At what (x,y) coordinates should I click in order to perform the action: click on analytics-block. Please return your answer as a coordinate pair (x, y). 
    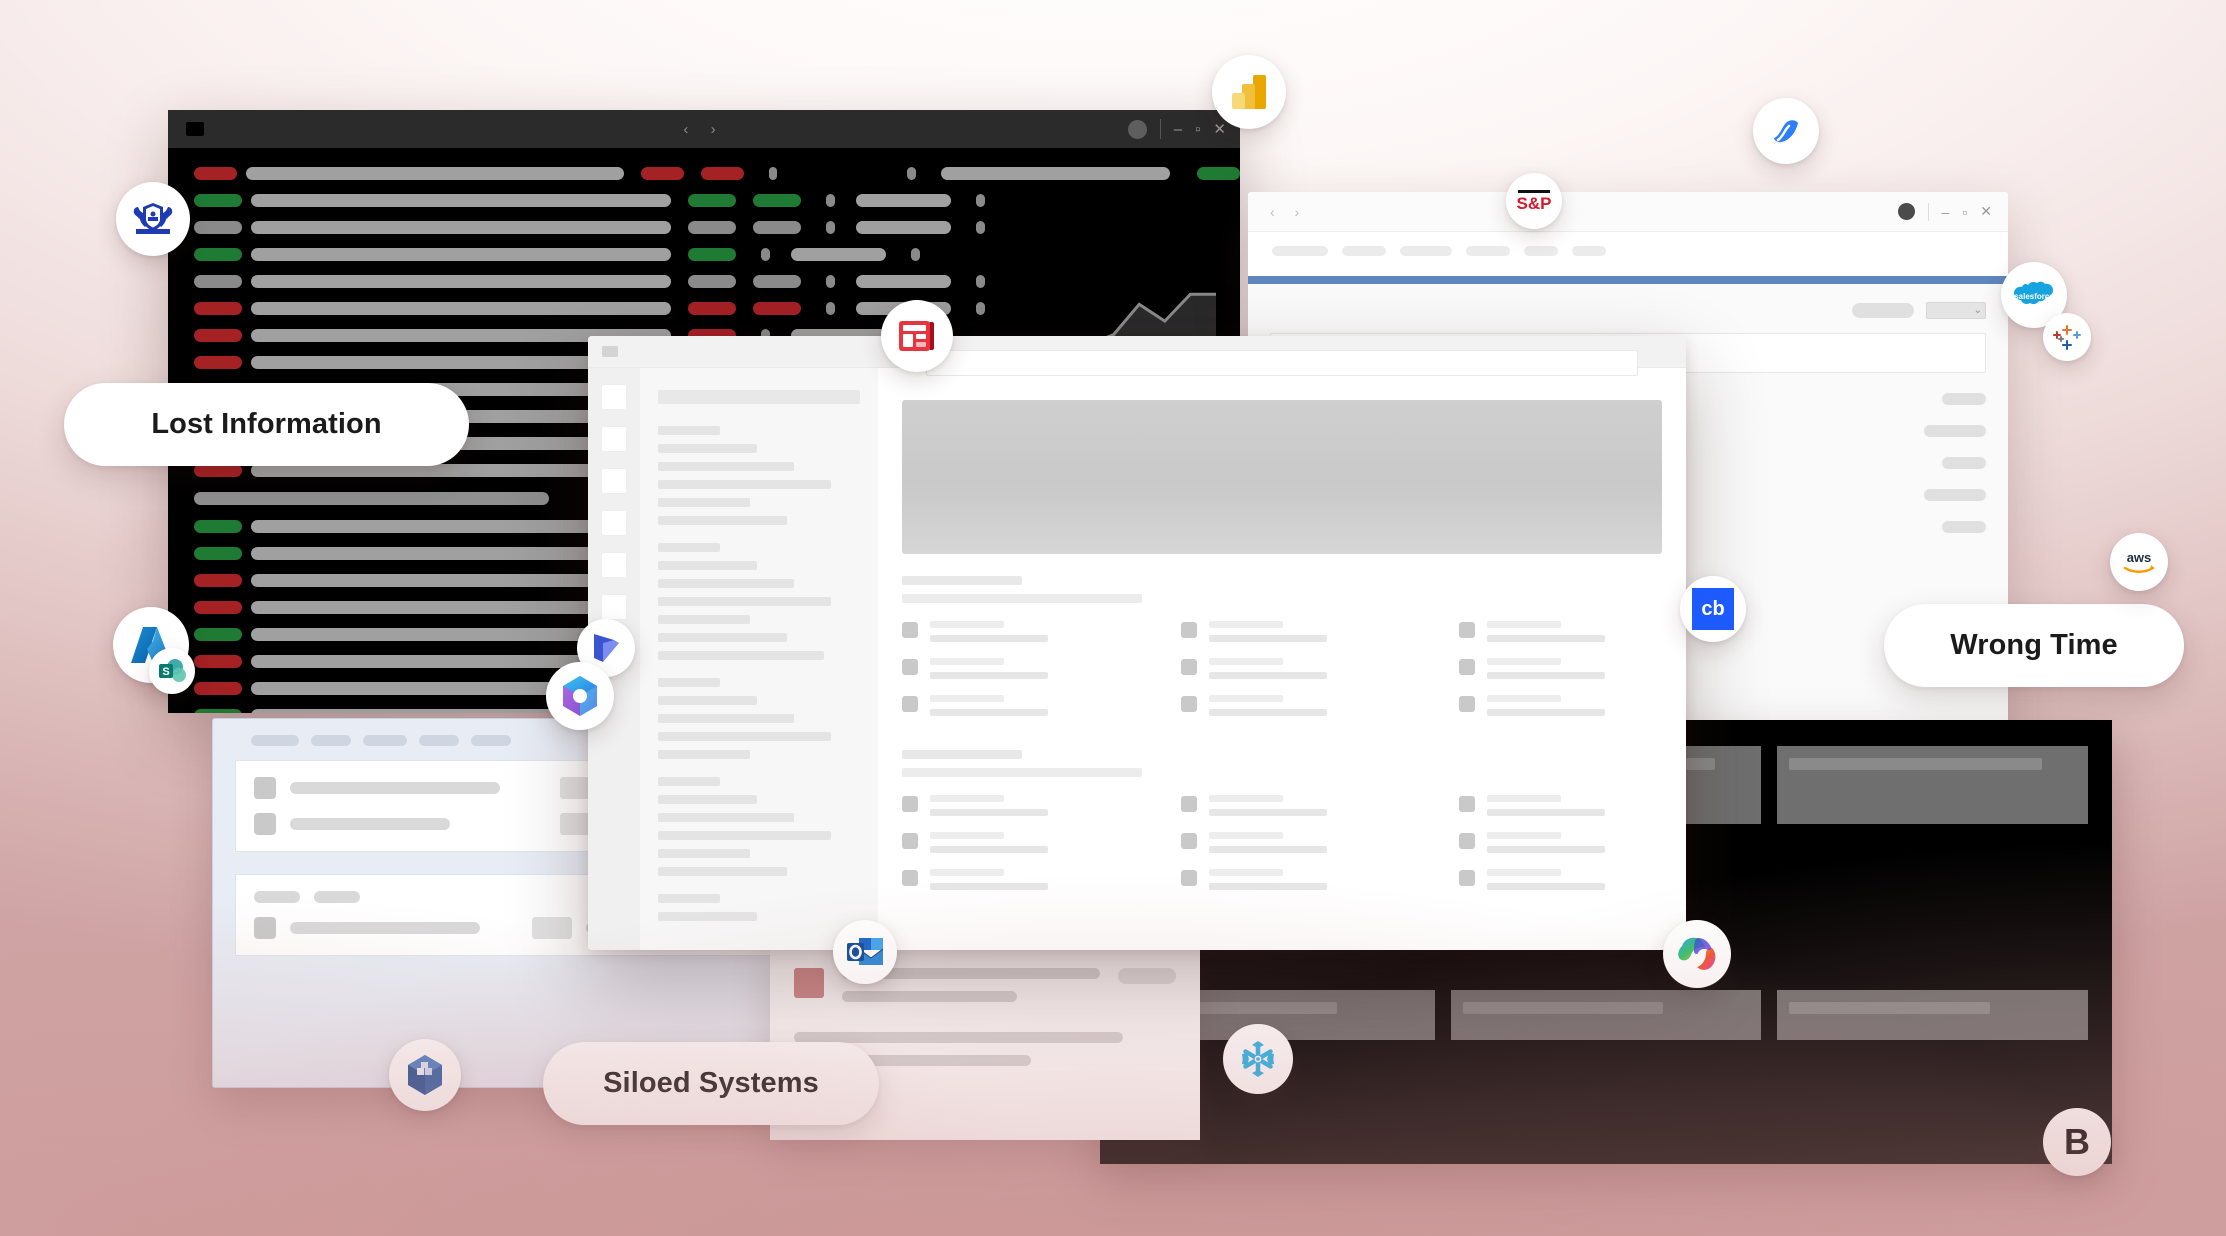
    Looking at the image, I should click on (1933, 785).